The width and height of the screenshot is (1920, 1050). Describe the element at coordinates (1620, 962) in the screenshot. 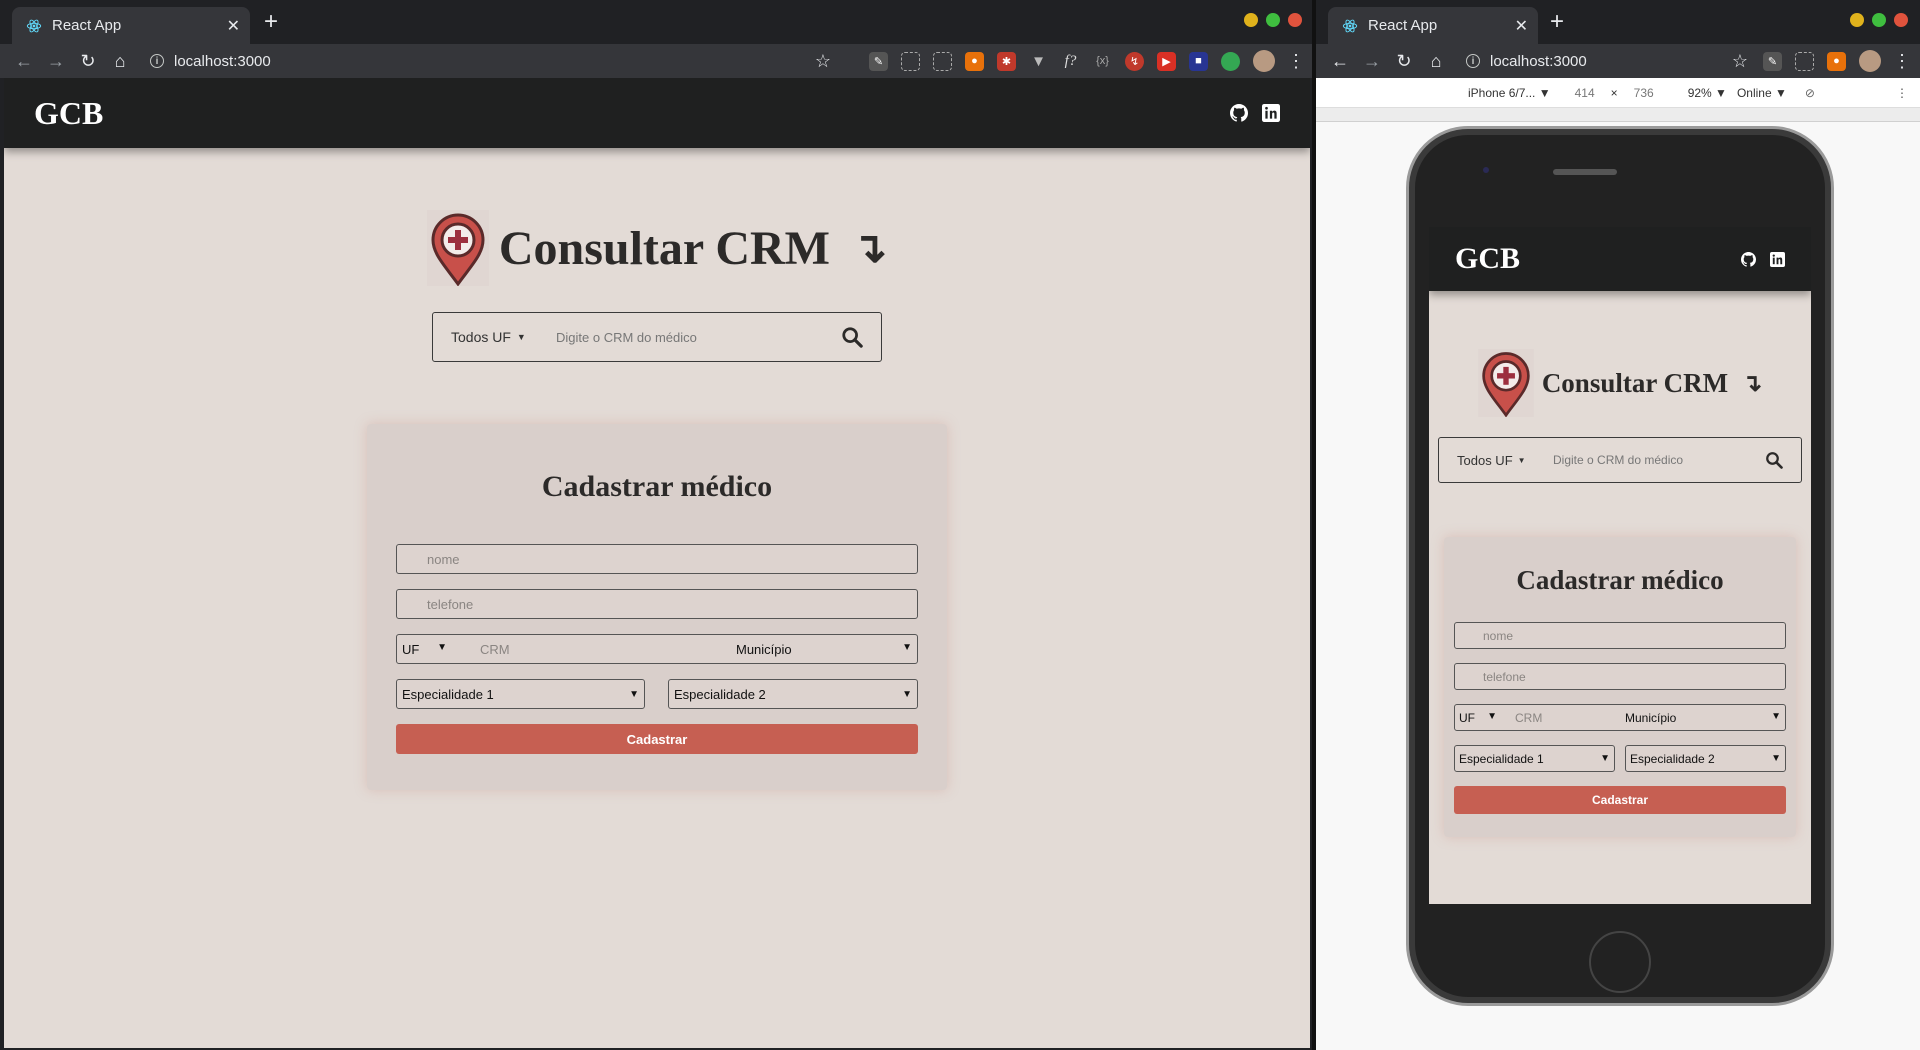

I see `home-button` at that location.